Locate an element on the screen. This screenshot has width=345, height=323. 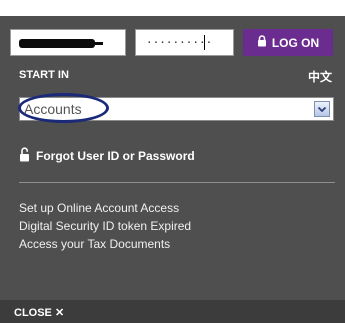
annotation-oval is located at coordinates (63, 108).